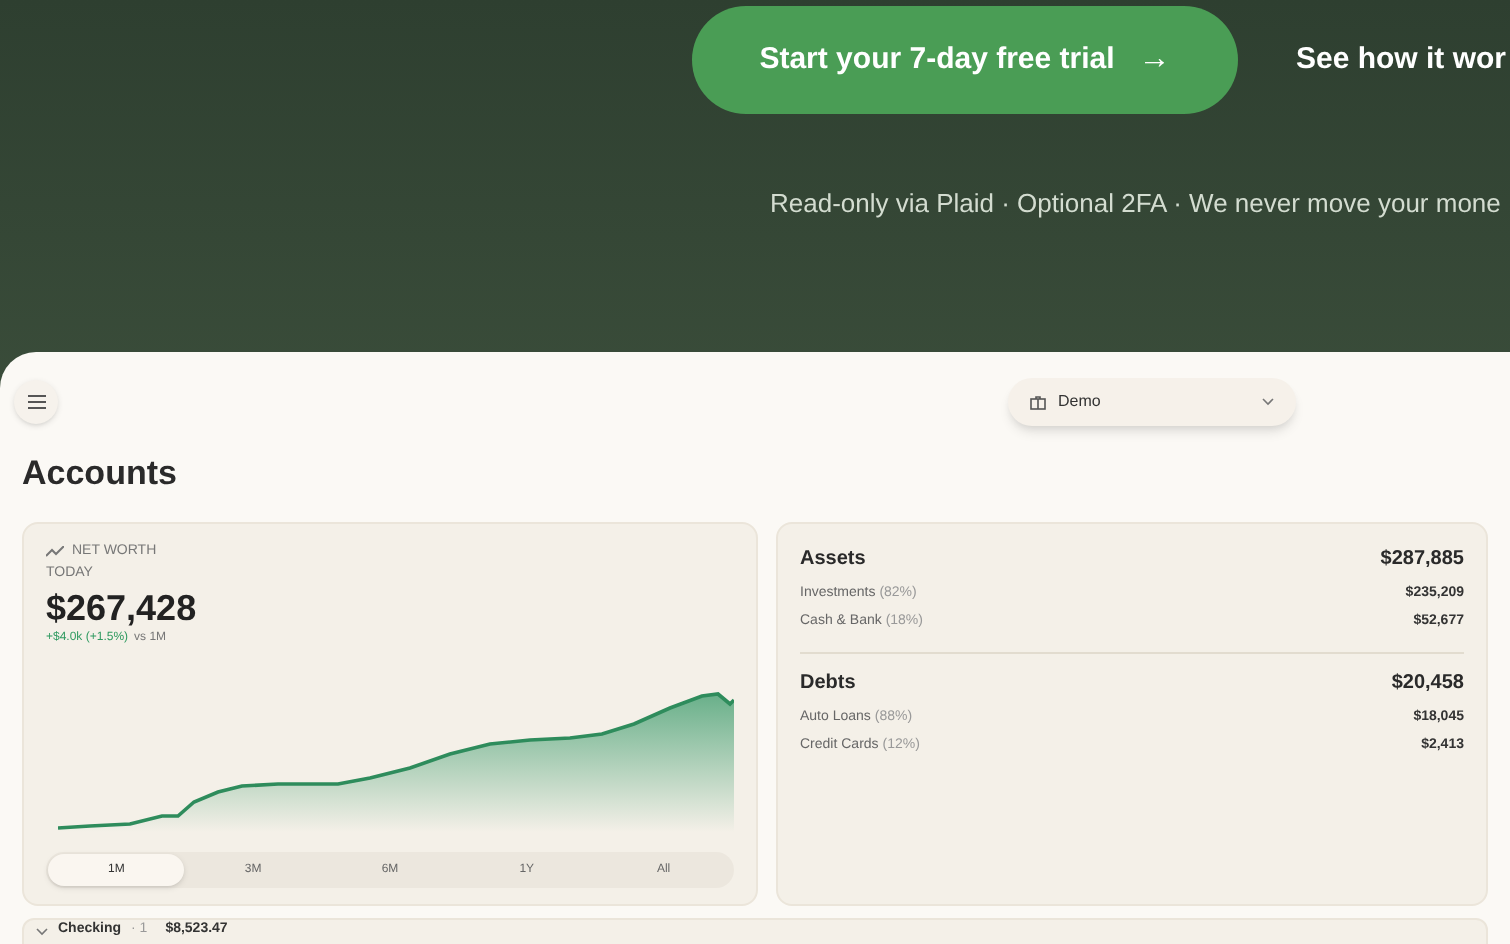  I want to click on trial-button: Start your 7-day free trial →, so click(965, 60).